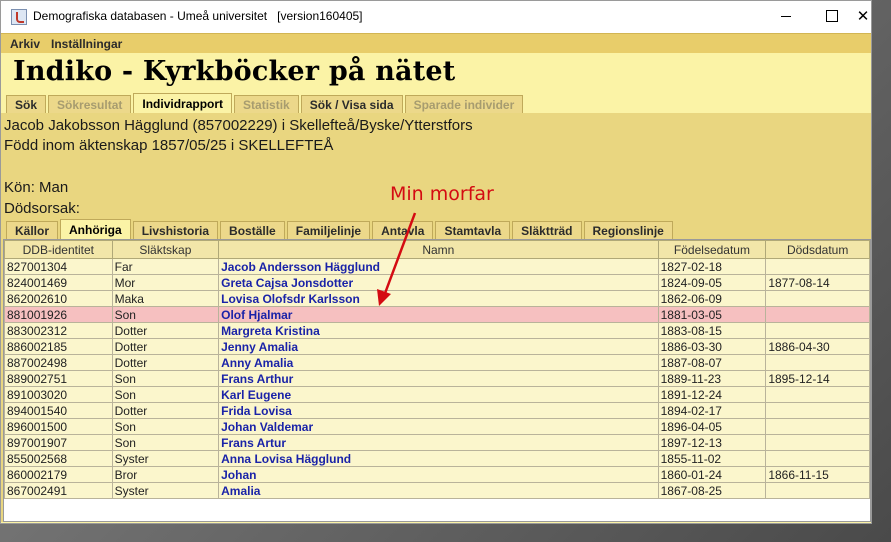 The width and height of the screenshot is (891, 542). I want to click on arrow-head, so click(384, 297).